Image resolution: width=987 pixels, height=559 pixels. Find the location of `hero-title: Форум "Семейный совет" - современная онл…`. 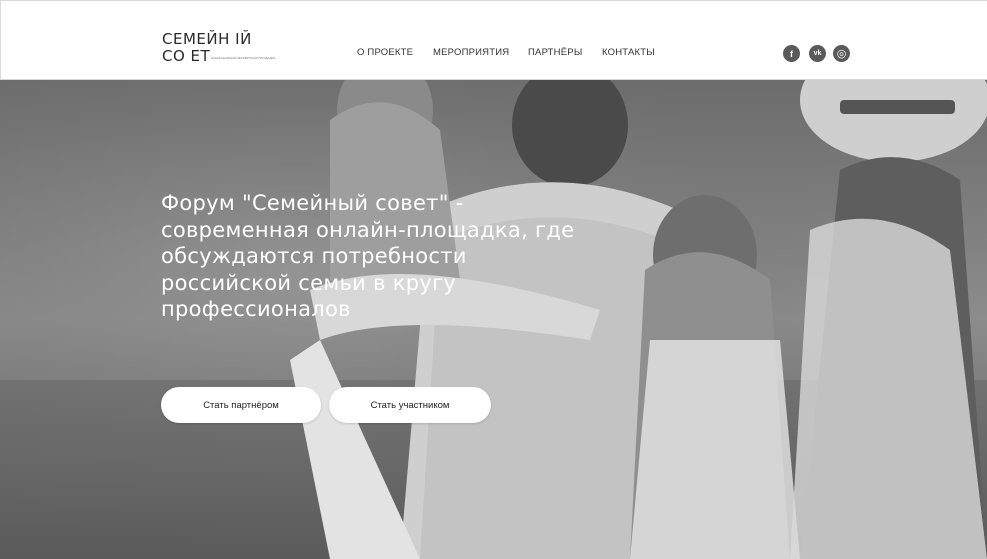

hero-title: Форум "Семейный совет" - современная онл… is located at coordinates (368, 256).